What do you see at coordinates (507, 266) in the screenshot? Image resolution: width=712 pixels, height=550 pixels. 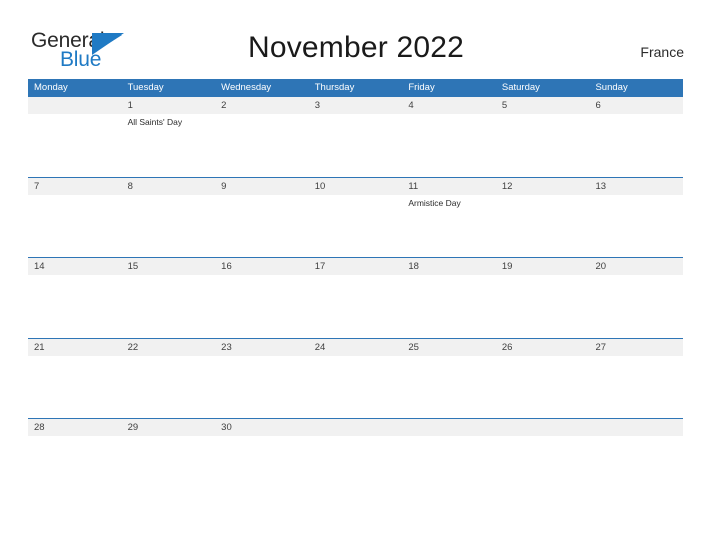 I see `day-number: 19` at bounding box center [507, 266].